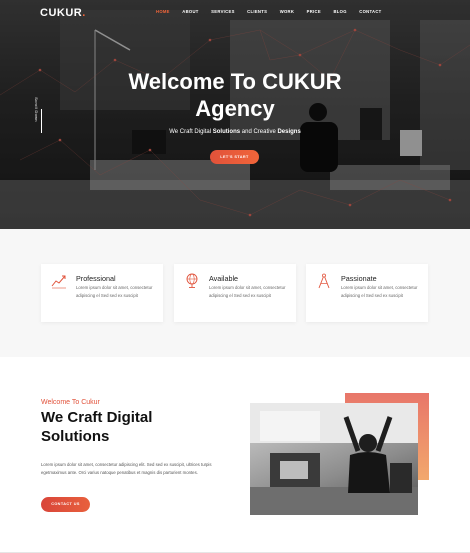 The width and height of the screenshot is (470, 553). What do you see at coordinates (192, 280) in the screenshot?
I see `globe-icon` at bounding box center [192, 280].